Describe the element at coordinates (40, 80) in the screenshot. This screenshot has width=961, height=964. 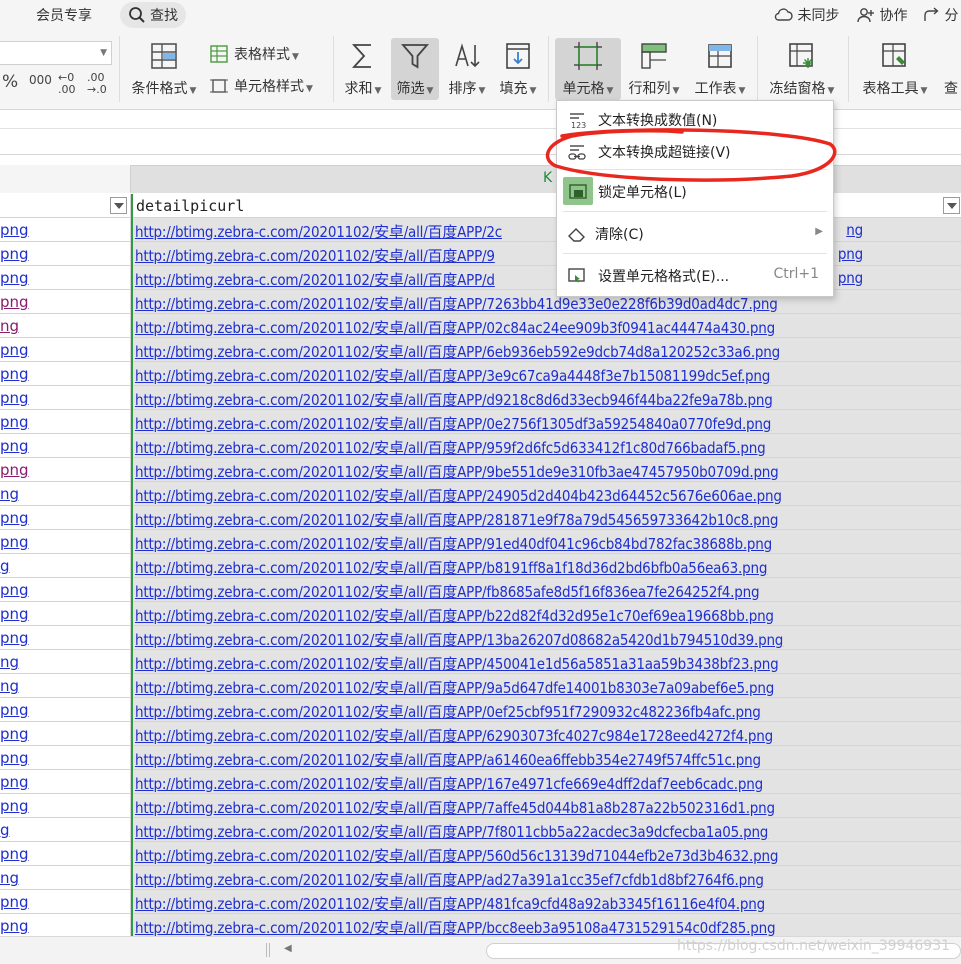
I see `thousands-format-button: 000` at that location.